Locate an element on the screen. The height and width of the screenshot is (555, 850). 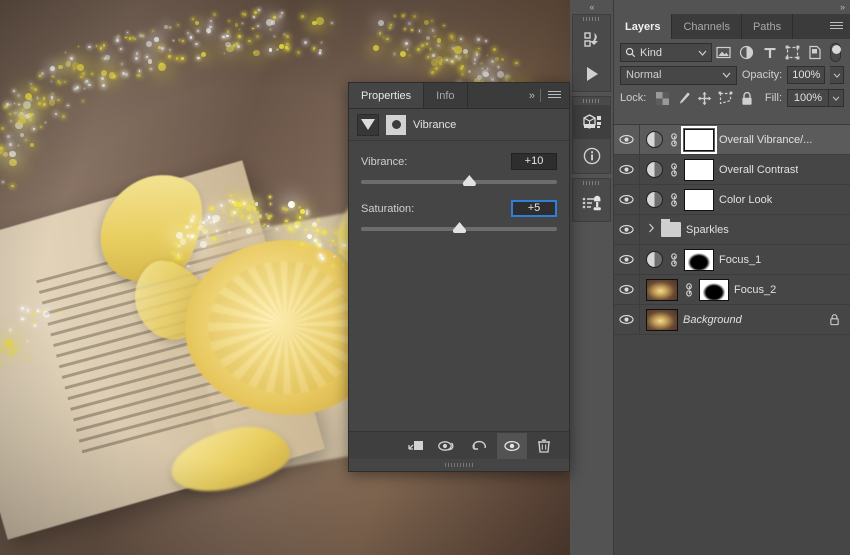
layer-name: Focus_2 is located at coordinates (755, 289).